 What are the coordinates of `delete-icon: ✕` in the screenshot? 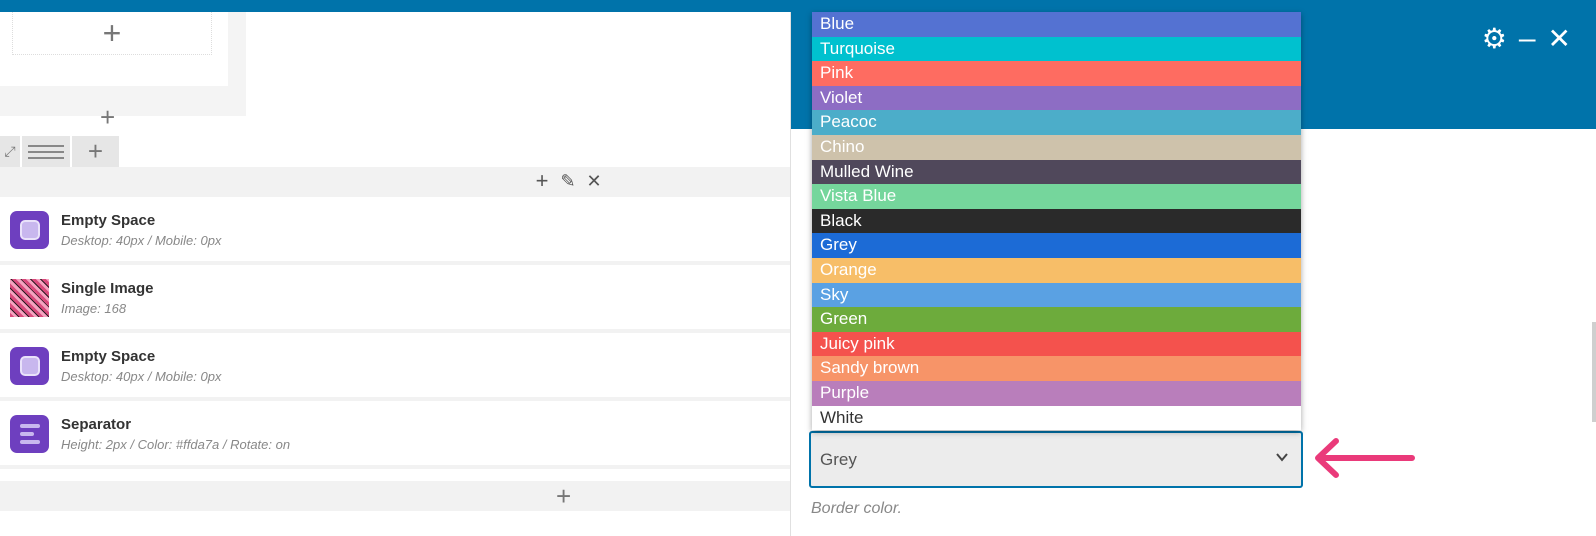 It's located at (594, 181).